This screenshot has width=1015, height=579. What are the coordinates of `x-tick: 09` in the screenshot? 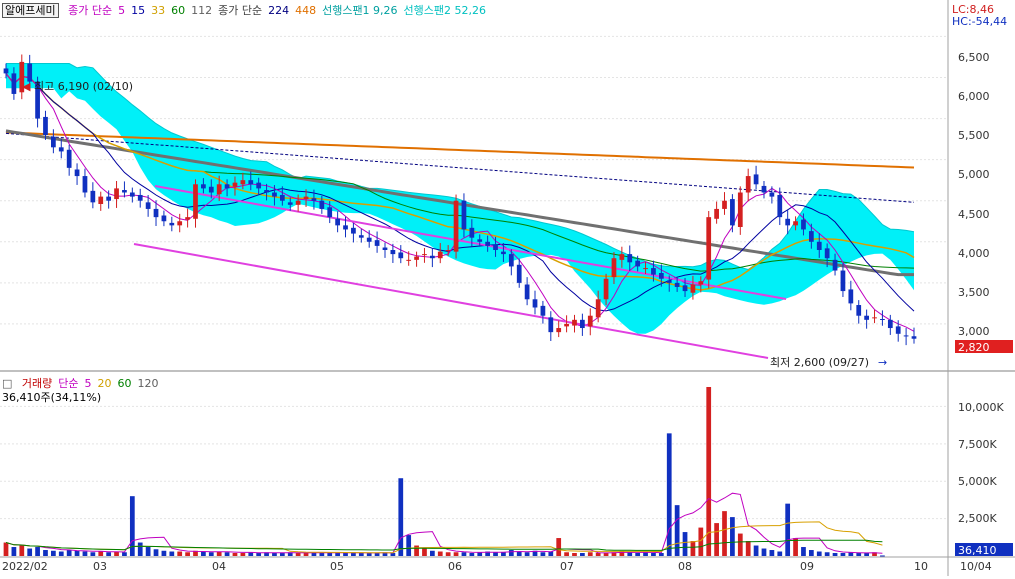 It's located at (807, 566).